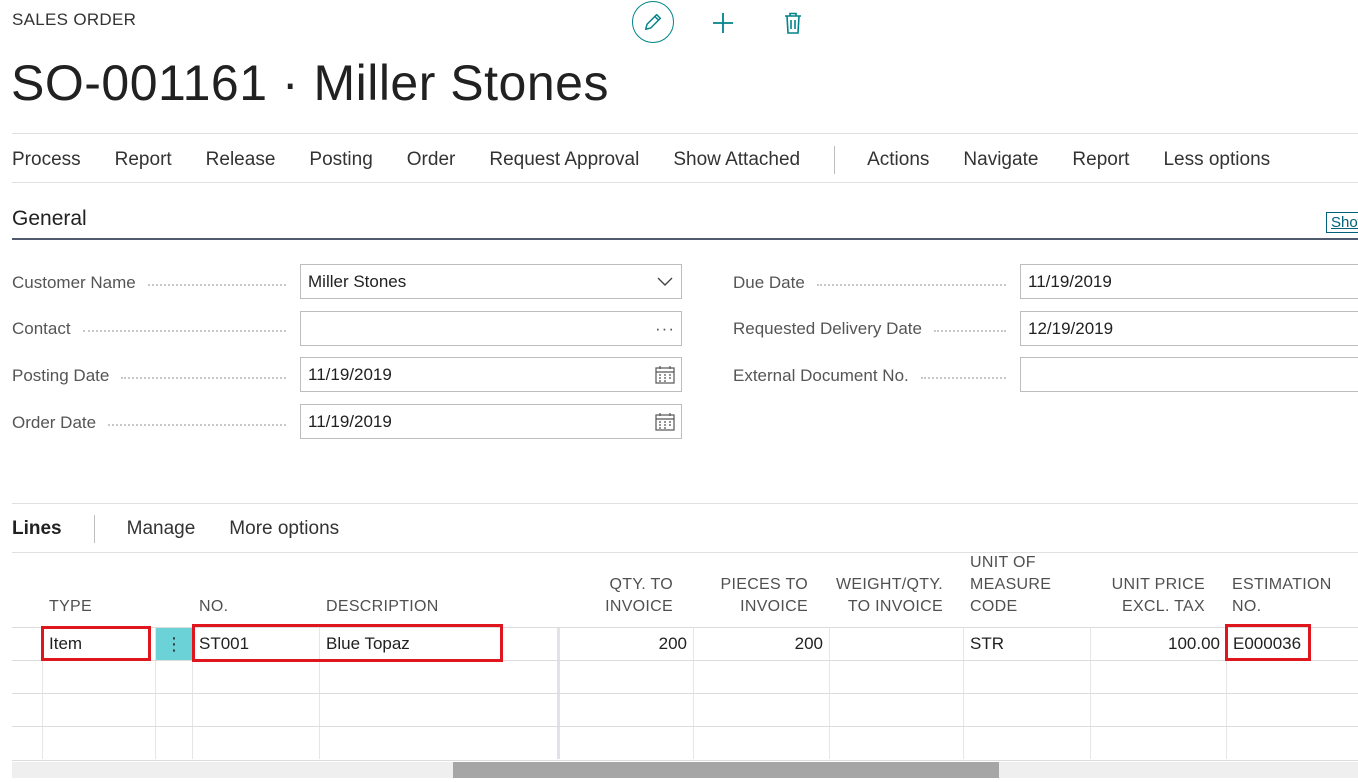 The image size is (1358, 782). Describe the element at coordinates (340, 160) in the screenshot. I see `action-posting: Posting` at that location.